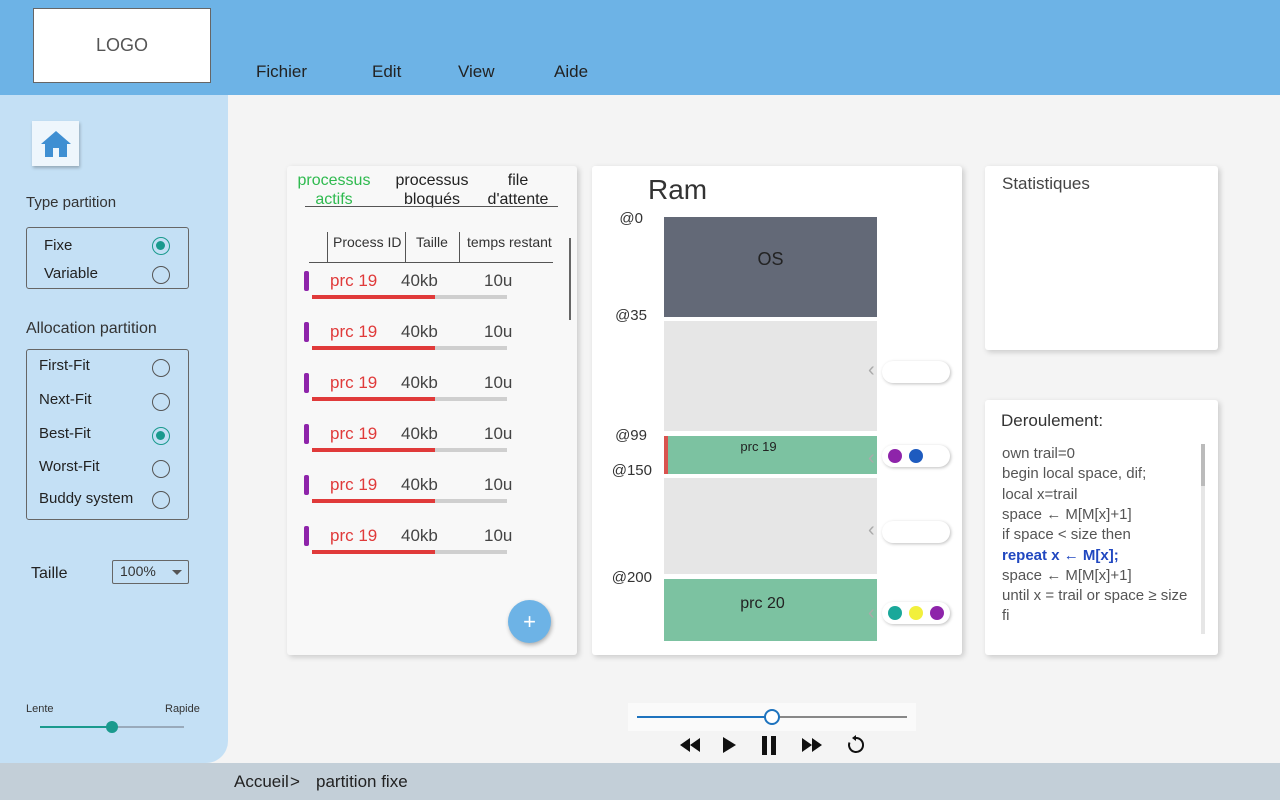 The image size is (1280, 800). Describe the element at coordinates (161, 246) in the screenshot. I see `option-fixe-radio` at that location.